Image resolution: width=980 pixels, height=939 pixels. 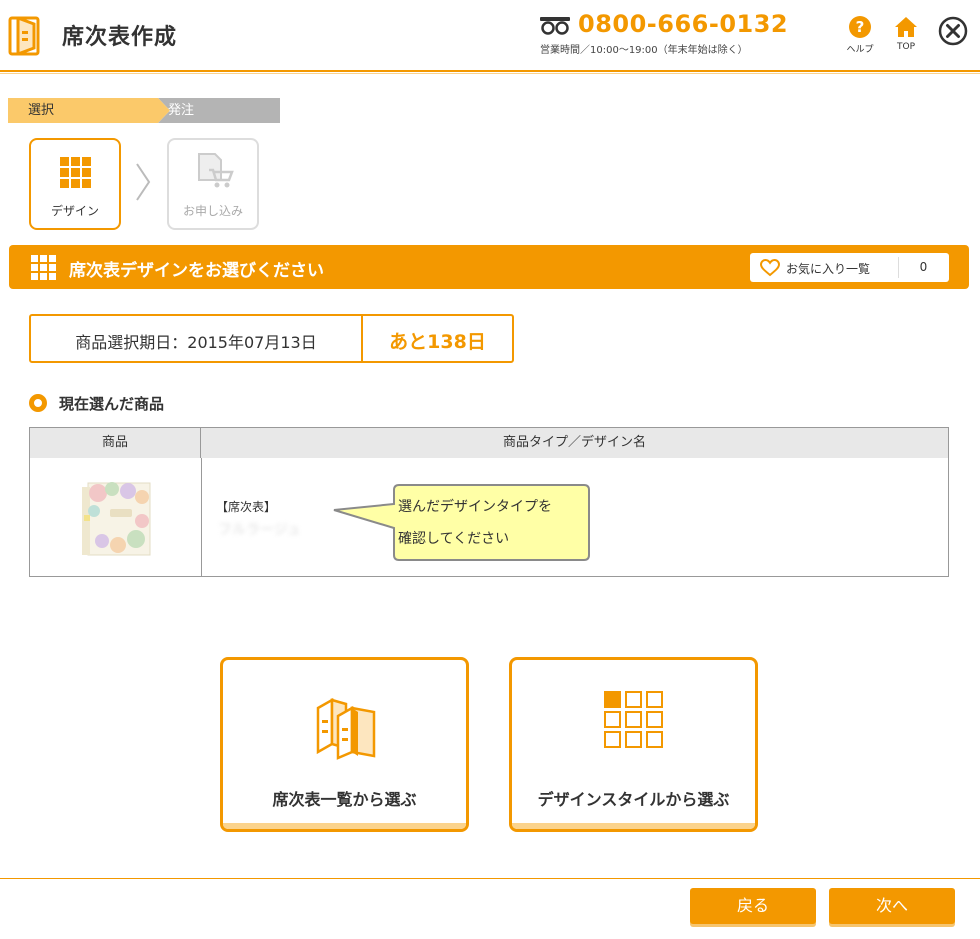 What do you see at coordinates (633, 799) in the screenshot?
I see `choose-by-style-label: デザインスタイルから選ぶ` at bounding box center [633, 799].